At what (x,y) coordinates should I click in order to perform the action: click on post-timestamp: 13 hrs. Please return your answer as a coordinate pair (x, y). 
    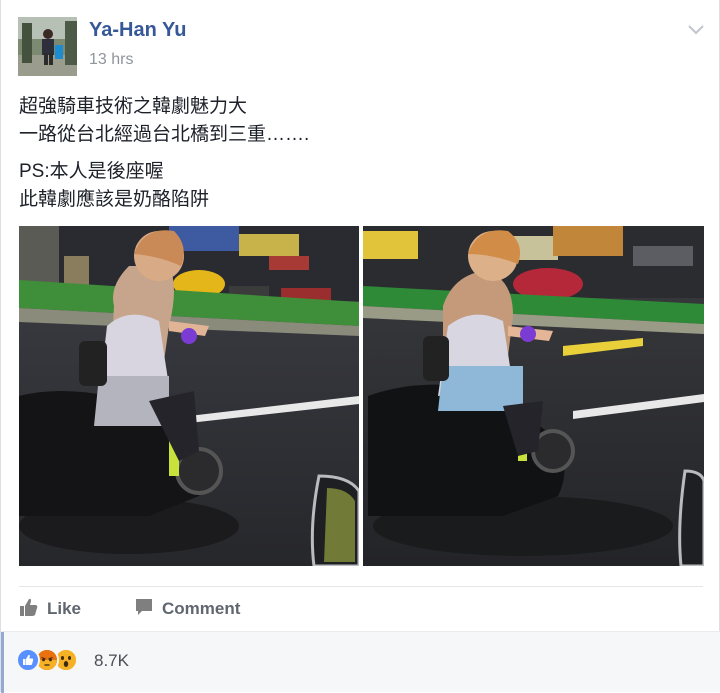
    Looking at the image, I should click on (111, 60).